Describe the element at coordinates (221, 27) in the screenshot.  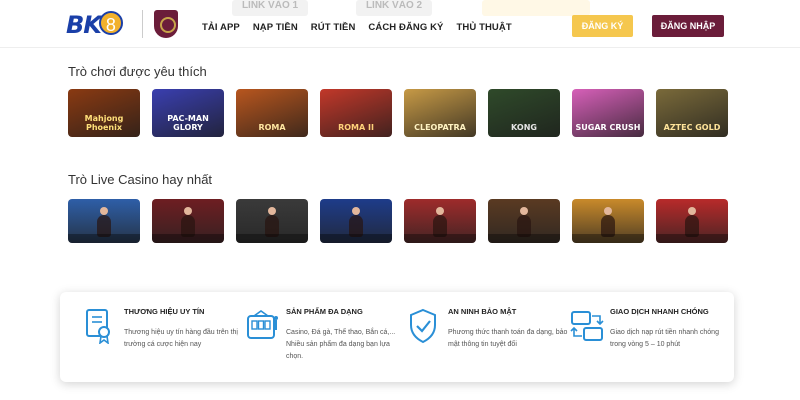
I see `nav-download-app: TẢI APP` at that location.